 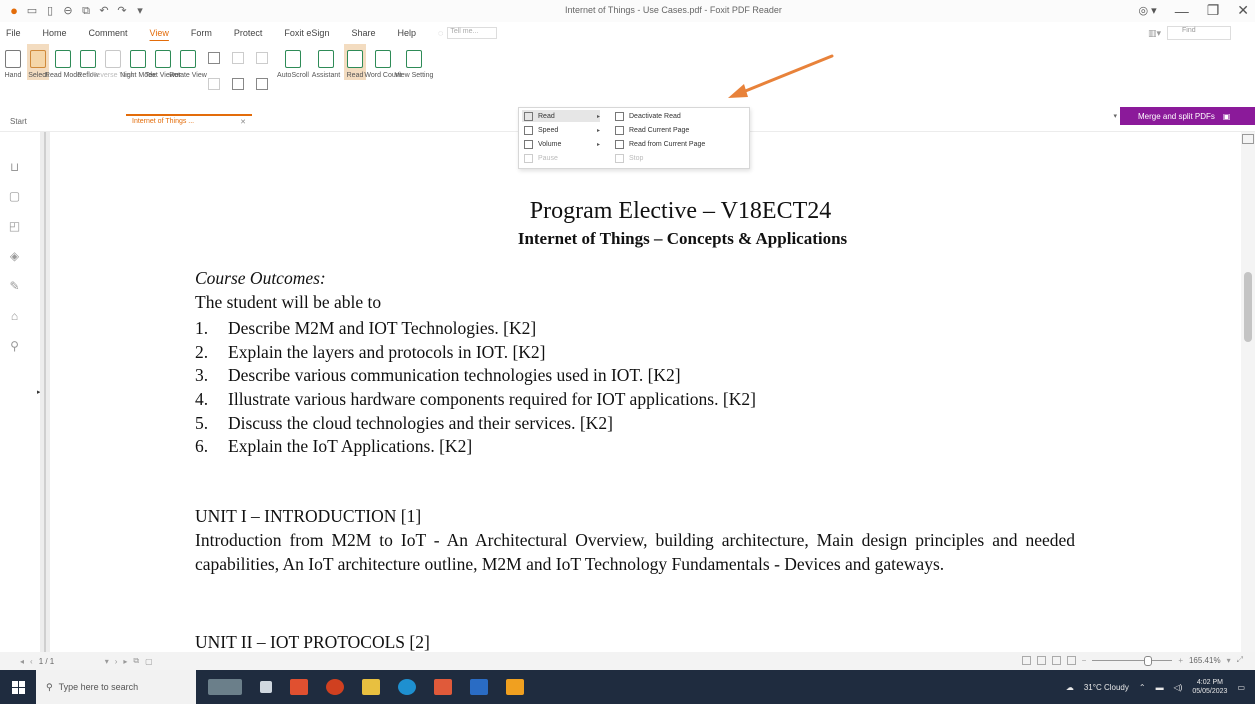 What do you see at coordinates (306, 33) in the screenshot?
I see `menu-foxit-esign: Foxit eSign` at bounding box center [306, 33].